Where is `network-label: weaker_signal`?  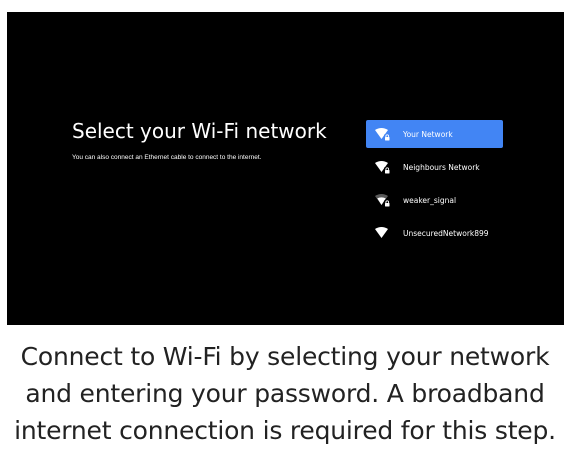 network-label: weaker_signal is located at coordinates (430, 200).